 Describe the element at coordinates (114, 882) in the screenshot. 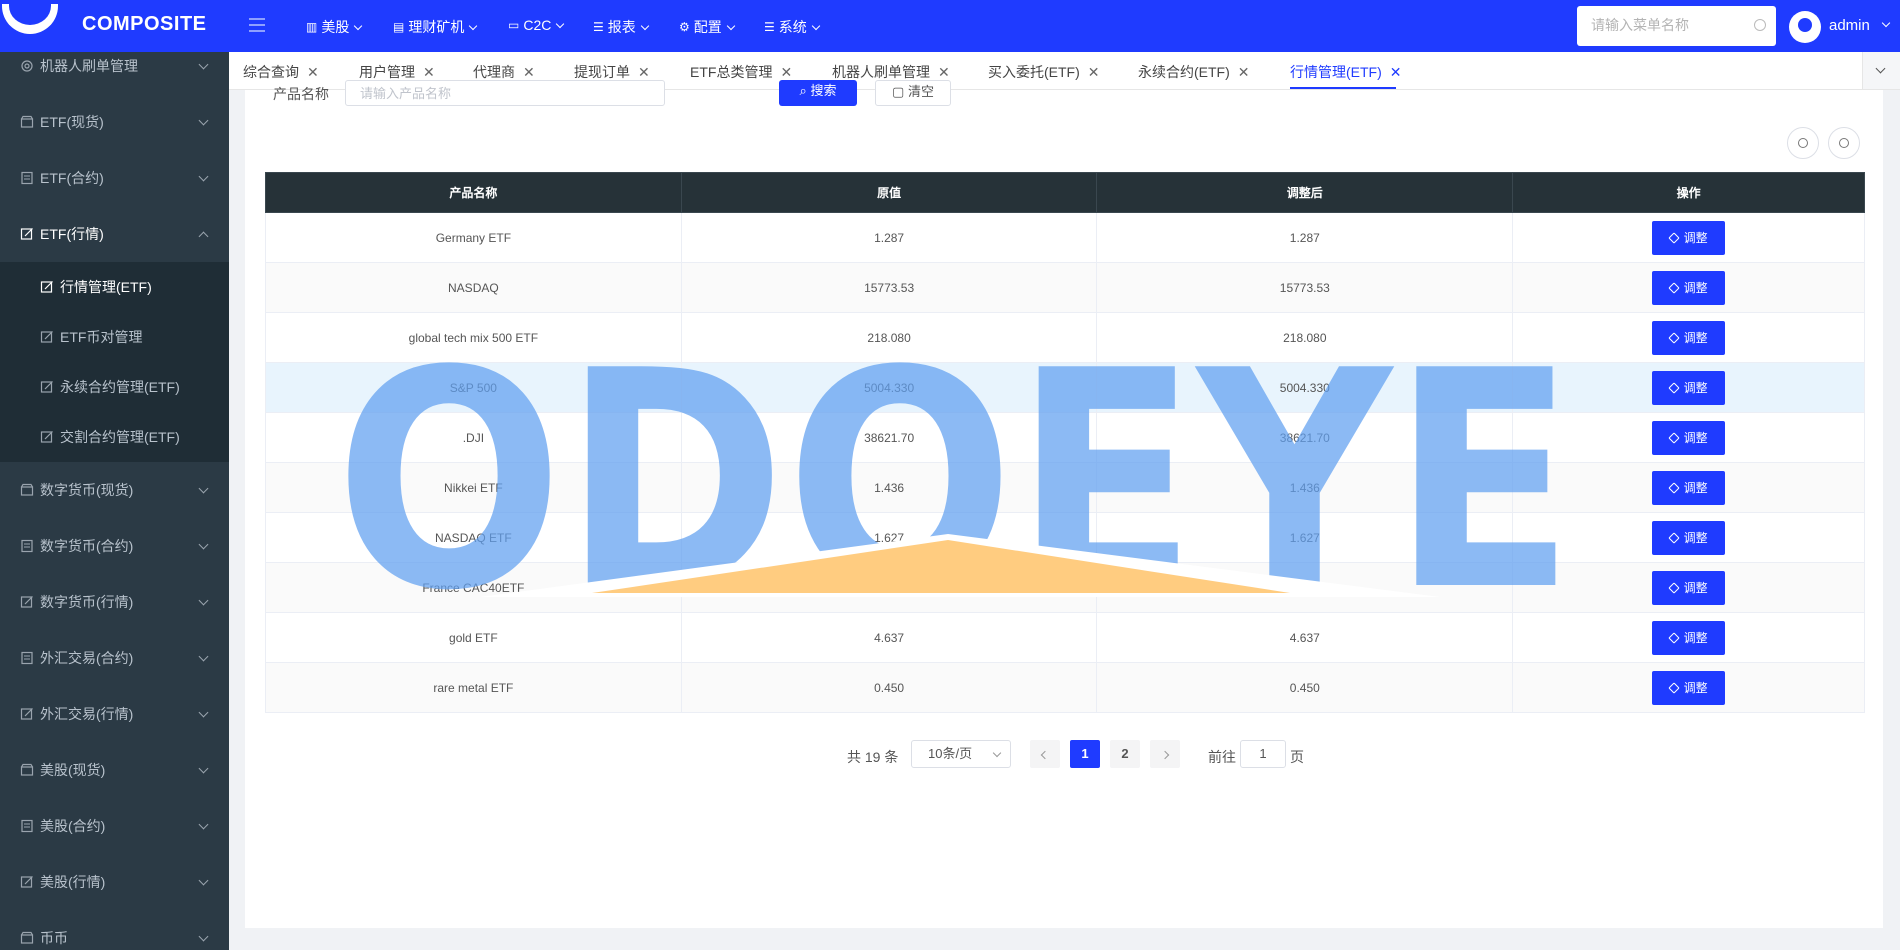

I see `sidebar-item-us-stock-market: 美股(行情)` at that location.